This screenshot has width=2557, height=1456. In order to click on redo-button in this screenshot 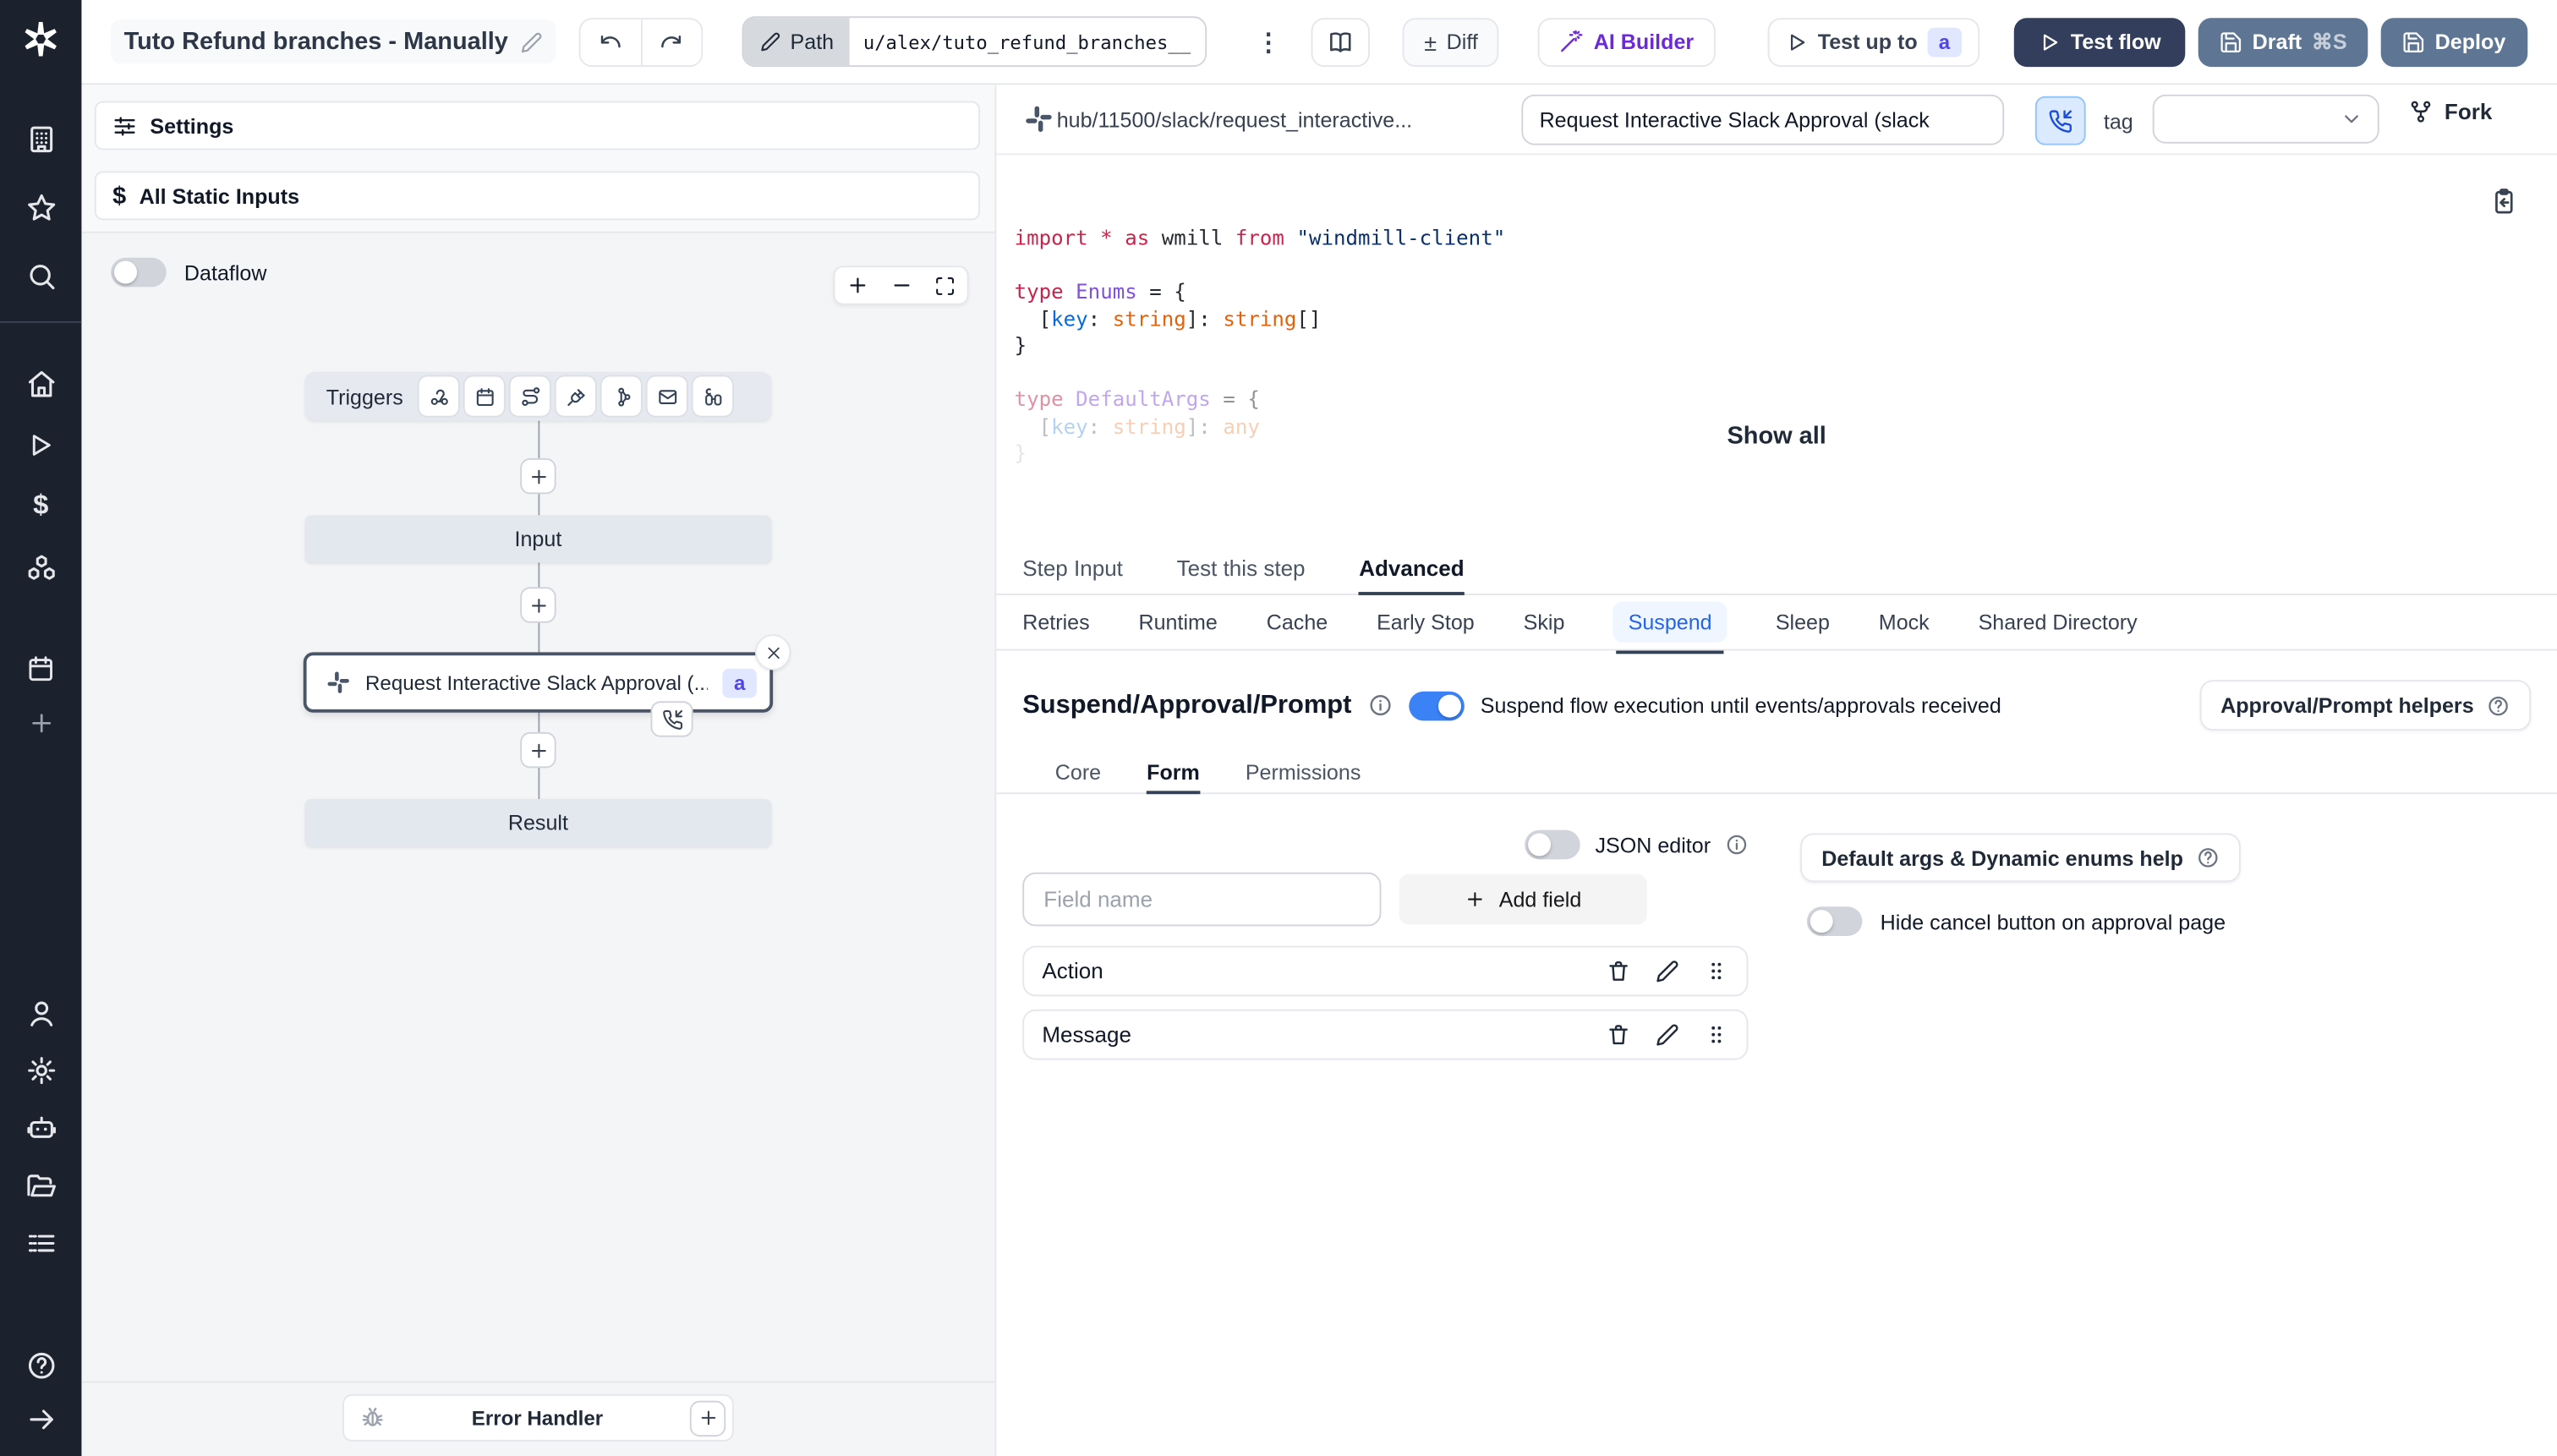, I will do `click(670, 42)`.